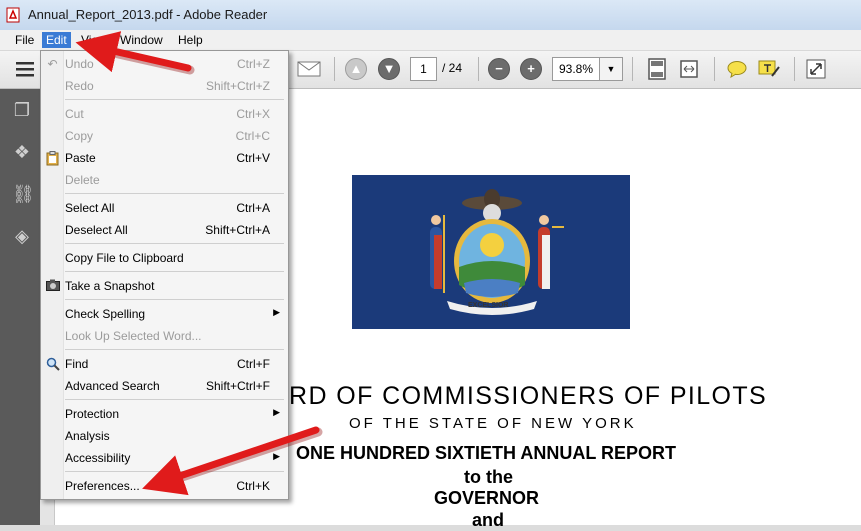 This screenshot has height=531, width=861. What do you see at coordinates (531, 69) in the screenshot?
I see `zoom-in-icon: +` at bounding box center [531, 69].